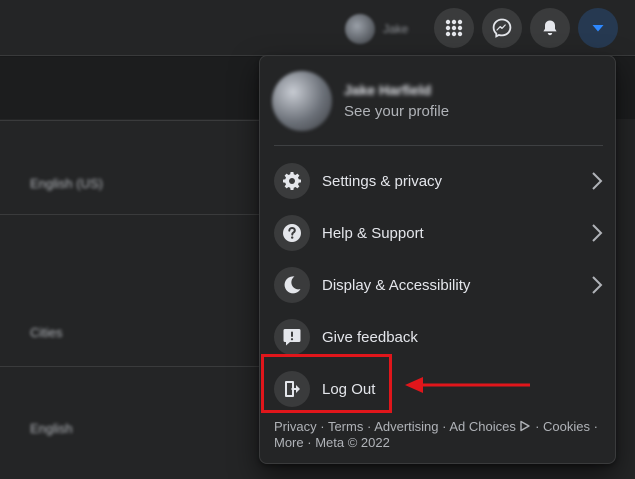  I want to click on profile-shortcut: Jake, so click(376, 29).